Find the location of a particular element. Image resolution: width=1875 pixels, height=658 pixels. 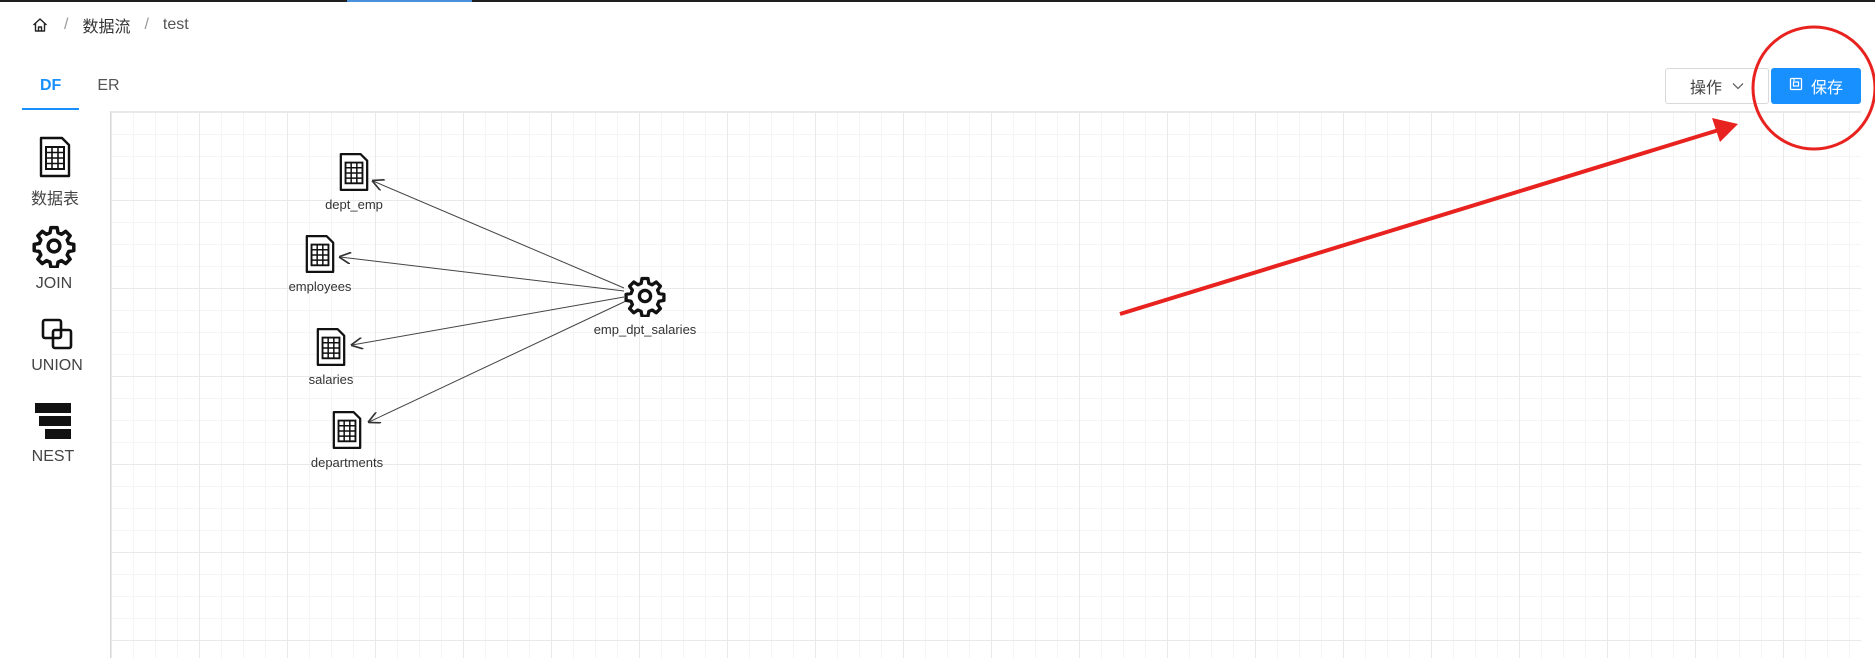

palette-item-join: JOIN is located at coordinates (54, 258).